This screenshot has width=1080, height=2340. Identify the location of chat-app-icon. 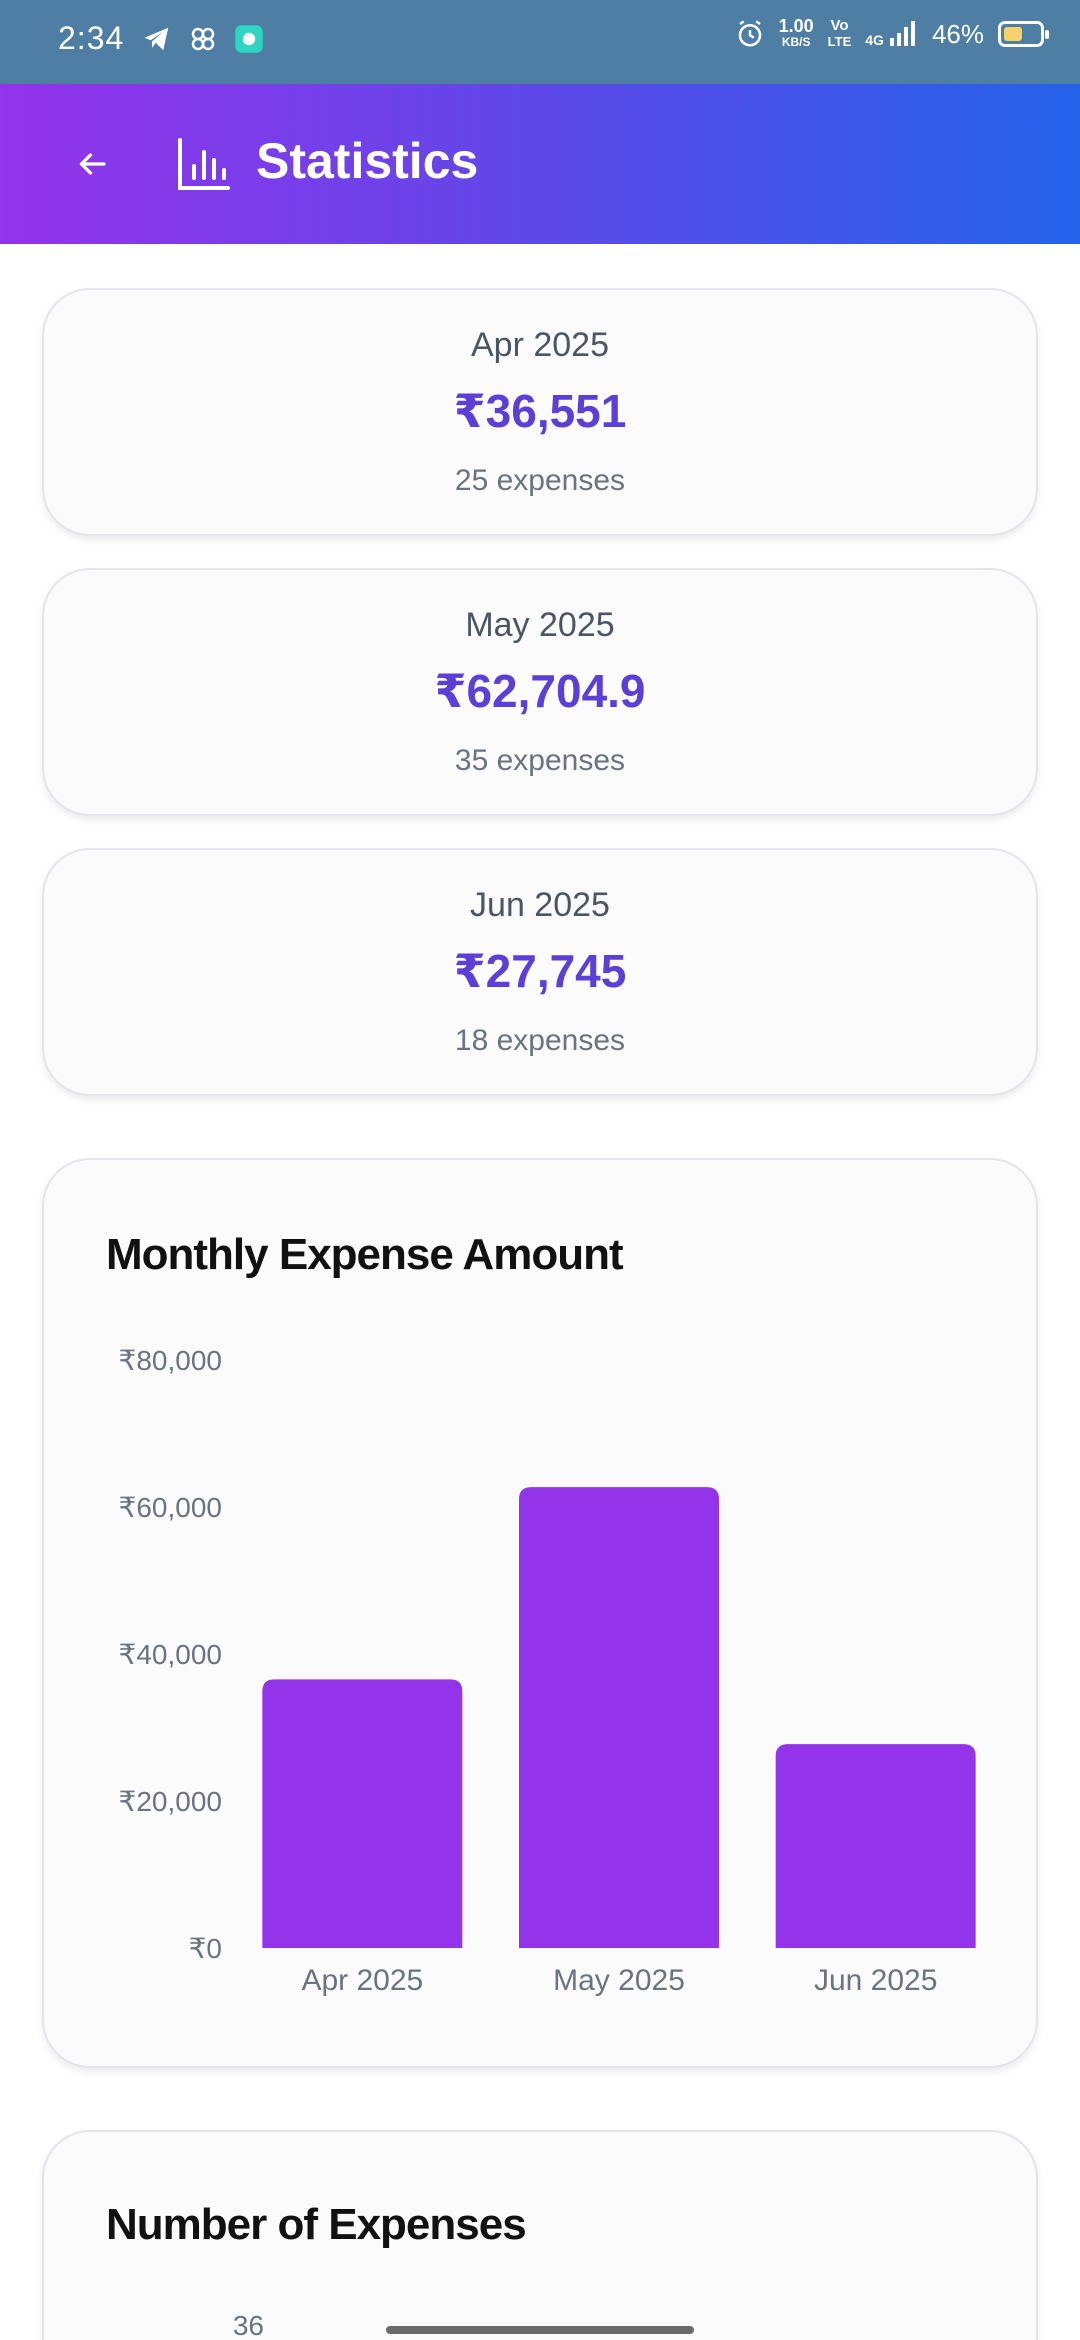
(249, 39).